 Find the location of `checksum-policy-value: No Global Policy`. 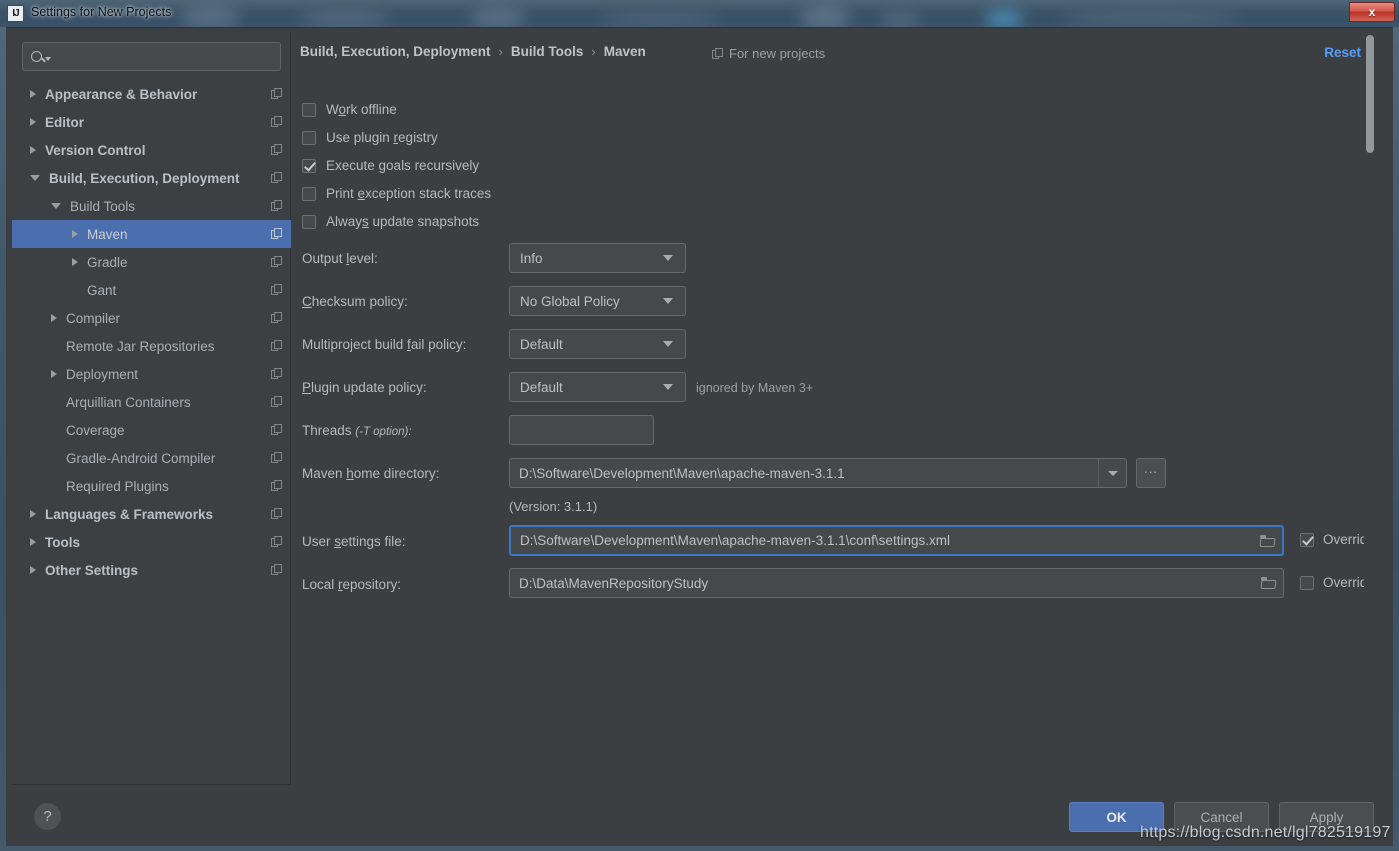

checksum-policy-value: No Global Policy is located at coordinates (570, 301).